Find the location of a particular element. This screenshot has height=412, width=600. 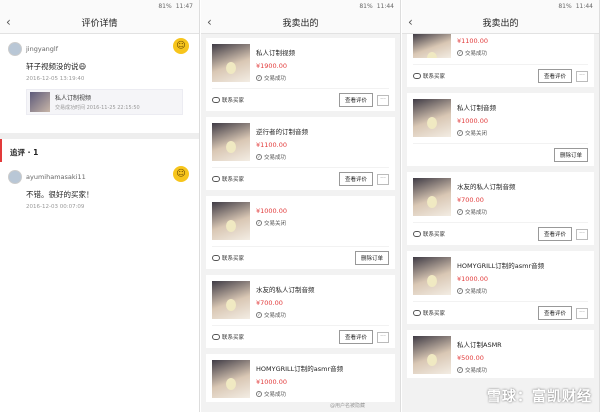

small-watermark: @用户名被隐藏 is located at coordinates (348, 406).